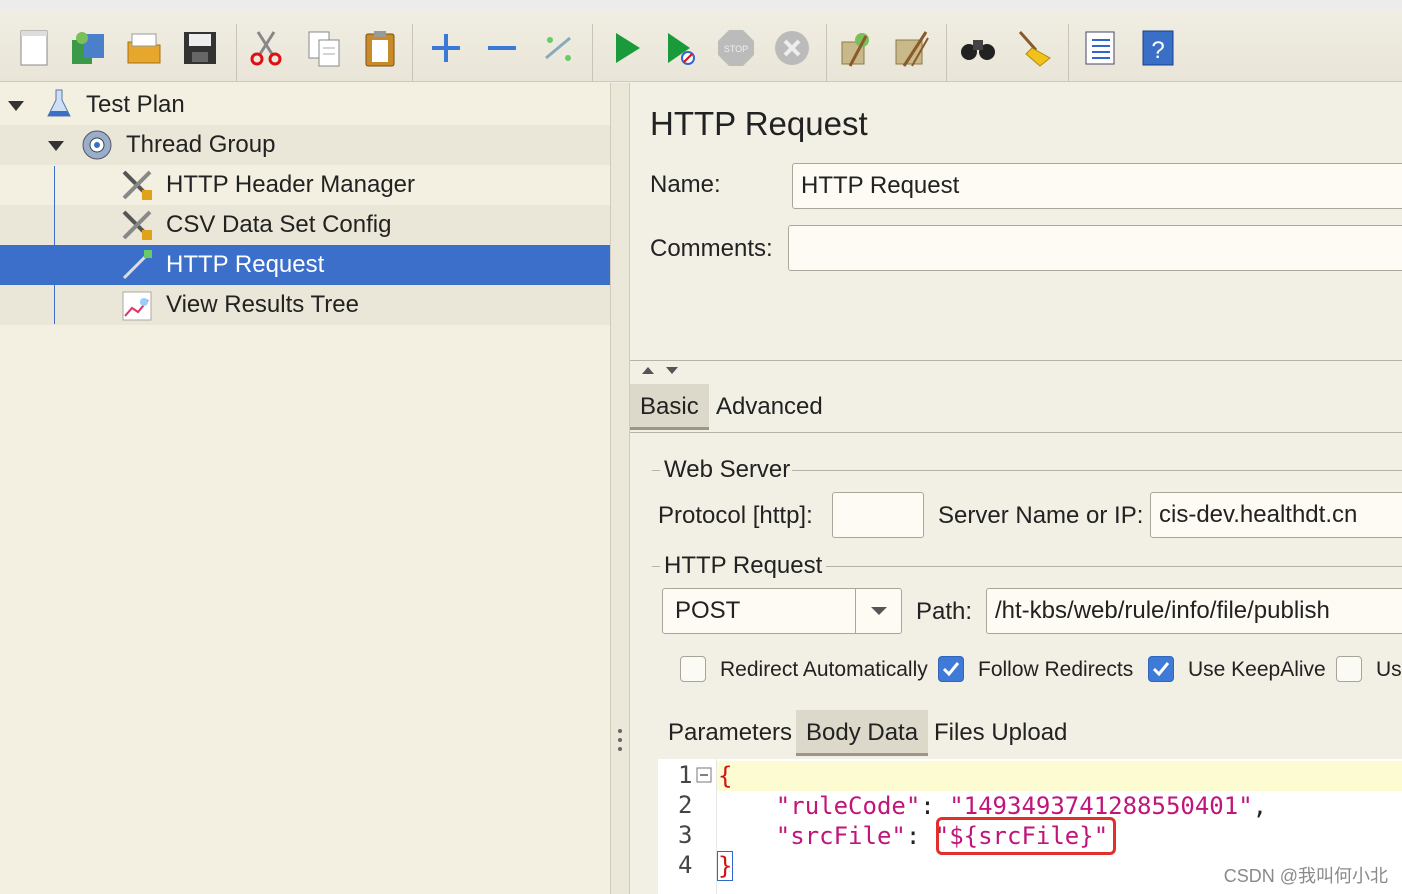 Image resolution: width=1402 pixels, height=894 pixels. Describe the element at coordinates (97, 145) in the screenshot. I see `gear-icon` at that location.